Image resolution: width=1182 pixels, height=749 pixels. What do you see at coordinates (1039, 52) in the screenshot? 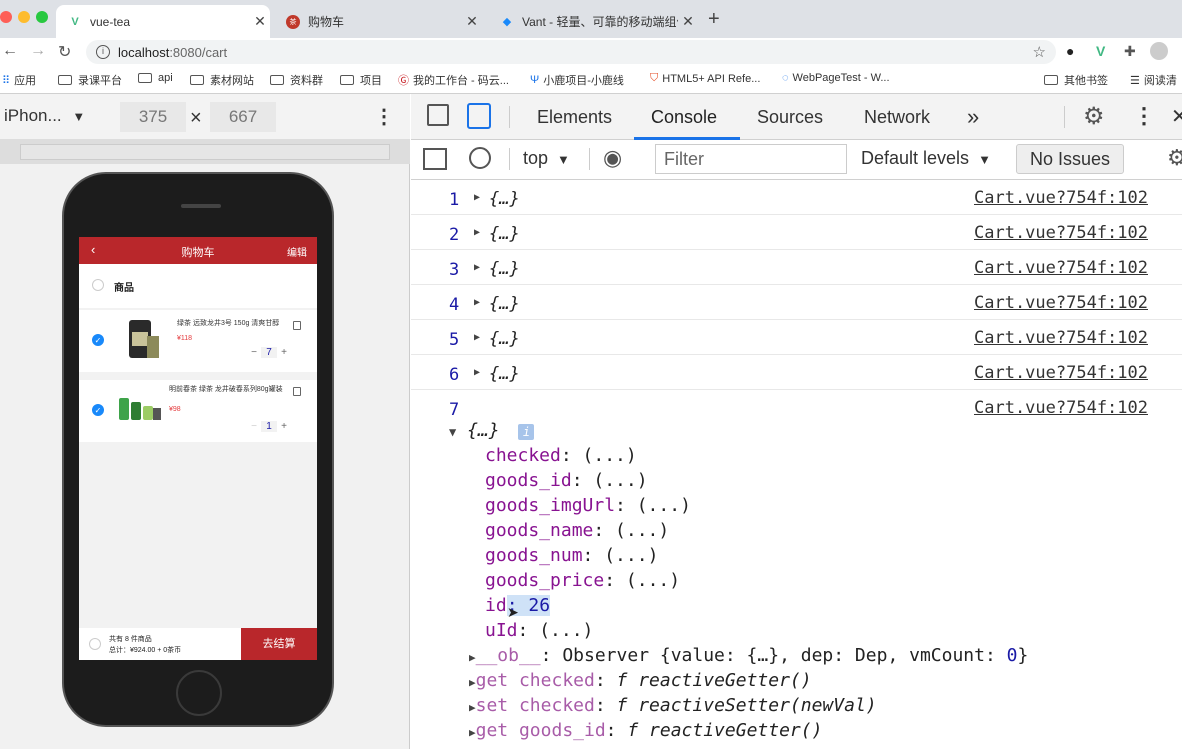
I see `bookmark-star-icon: ☆` at bounding box center [1039, 52].